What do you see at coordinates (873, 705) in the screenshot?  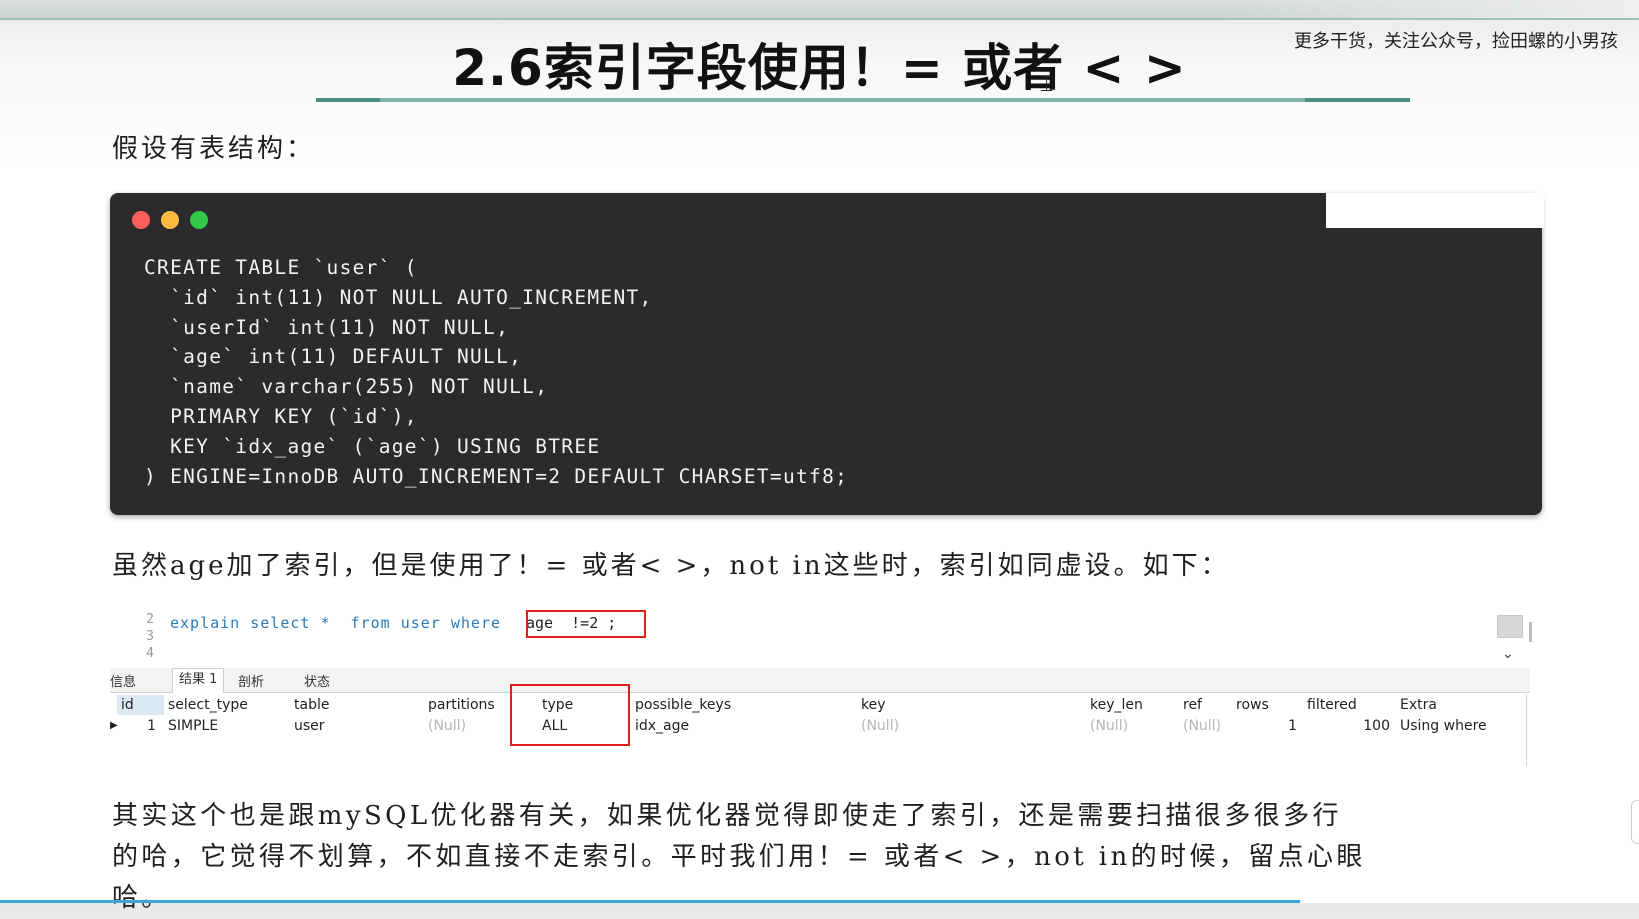 I see `column-header-key: key` at bounding box center [873, 705].